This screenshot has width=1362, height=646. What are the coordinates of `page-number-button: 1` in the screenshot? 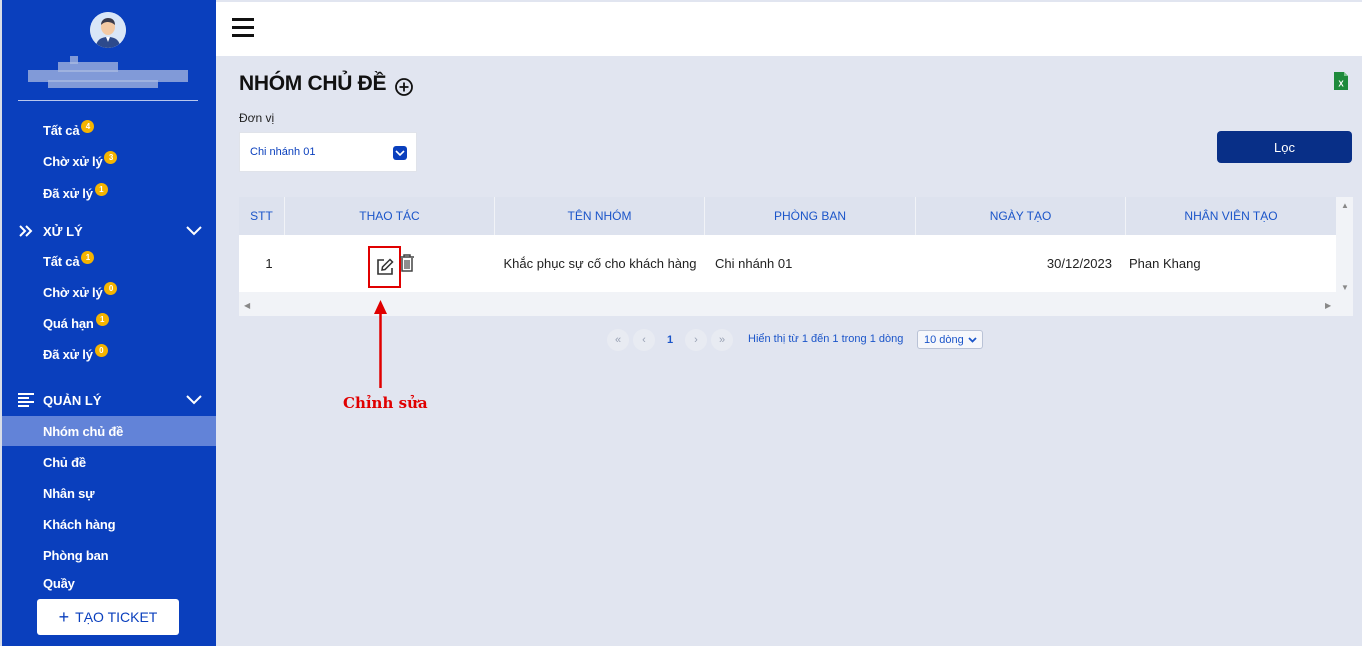 It's located at (670, 340).